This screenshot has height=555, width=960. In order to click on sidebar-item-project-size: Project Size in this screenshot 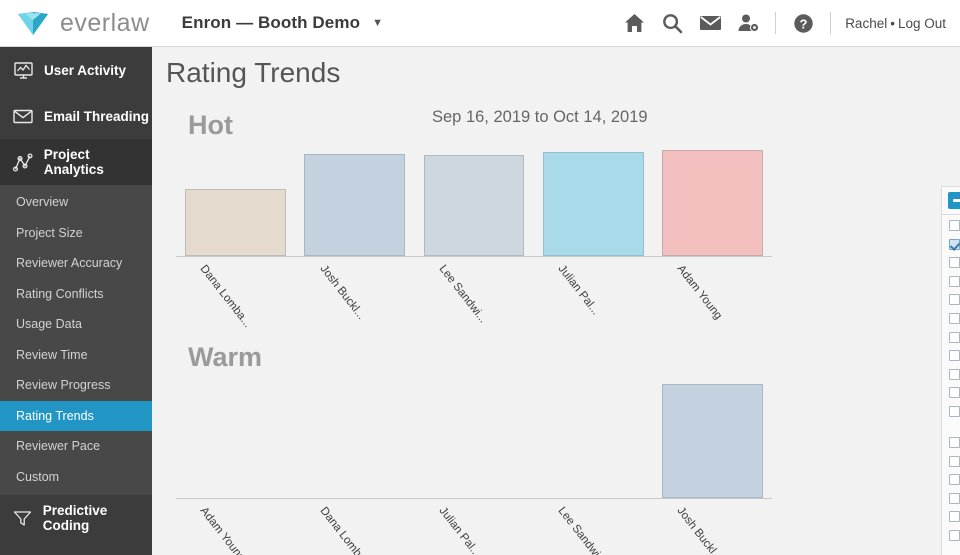, I will do `click(76, 232)`.